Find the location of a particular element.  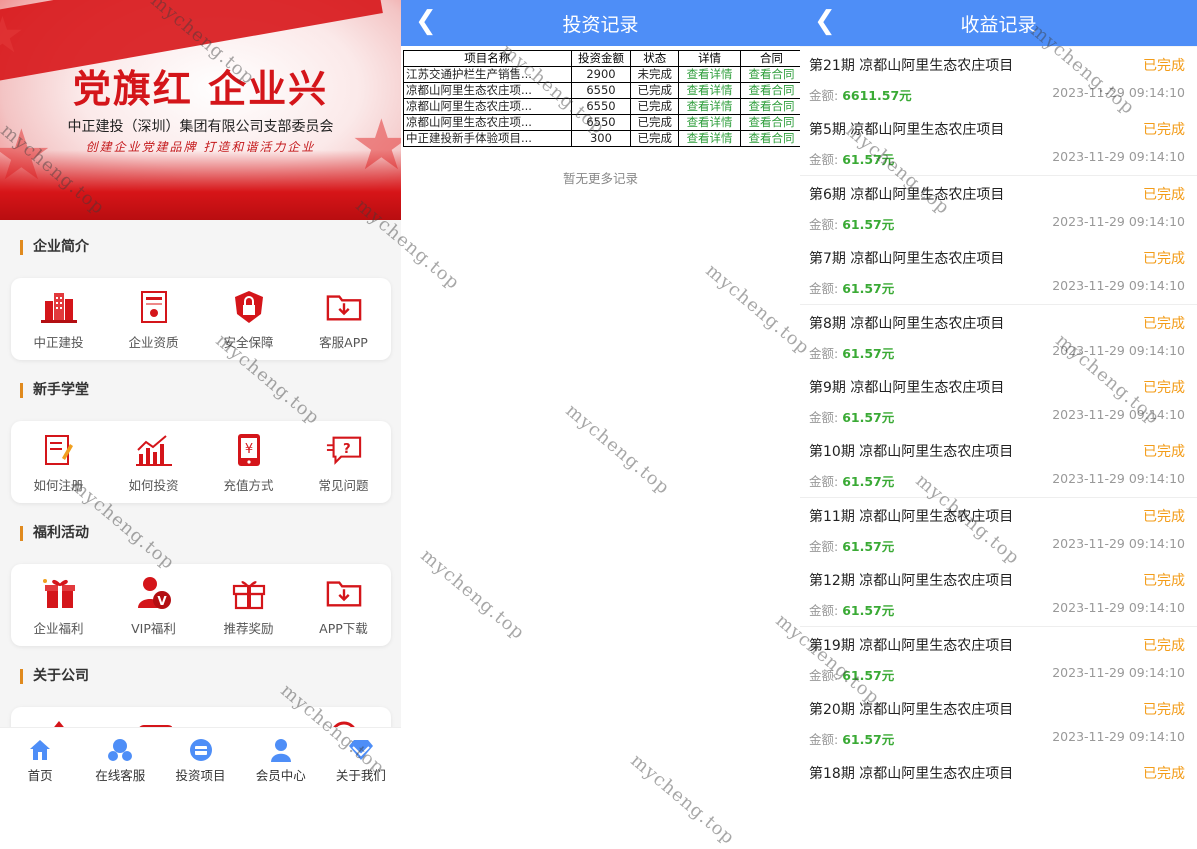

tab-member-center: 会员中心 is located at coordinates (281, 761).